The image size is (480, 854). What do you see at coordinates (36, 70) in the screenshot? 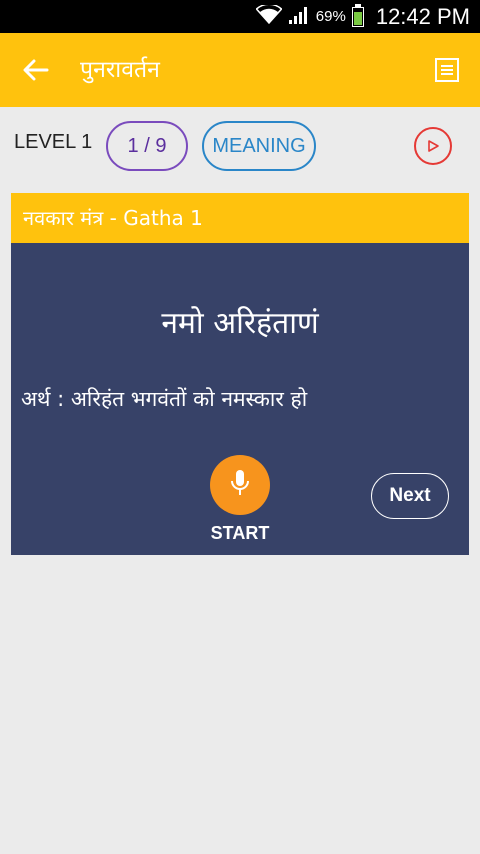
I see `arrow-left-icon` at bounding box center [36, 70].